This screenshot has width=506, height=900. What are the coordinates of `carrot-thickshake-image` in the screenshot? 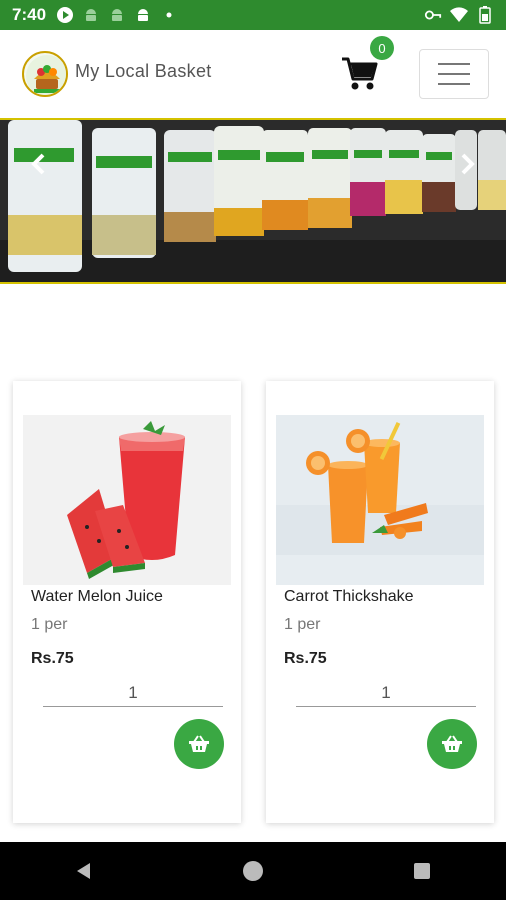 It's located at (380, 500).